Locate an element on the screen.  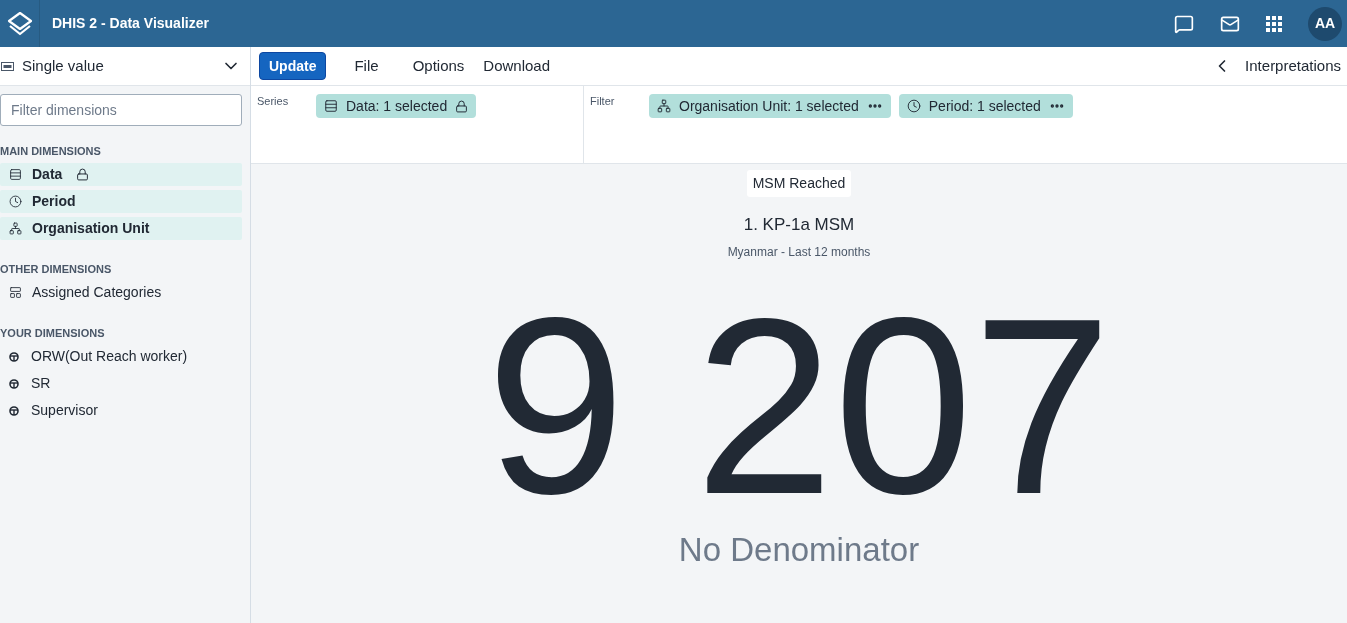
dimension-item: Data is located at coordinates (121, 174).